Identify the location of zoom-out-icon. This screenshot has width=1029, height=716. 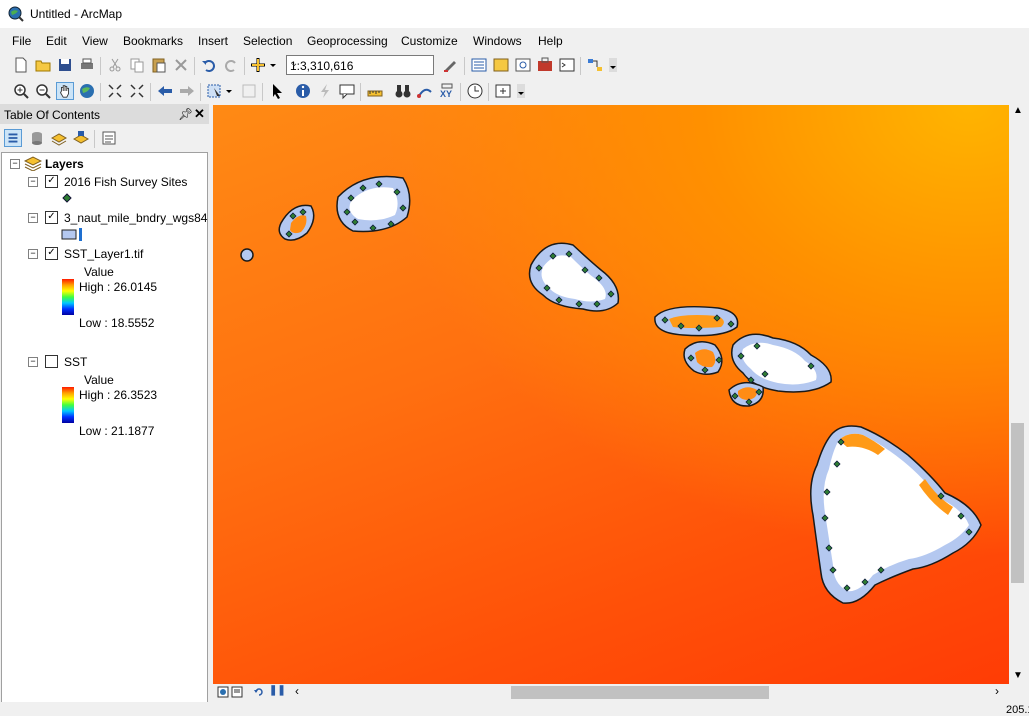
(43, 91).